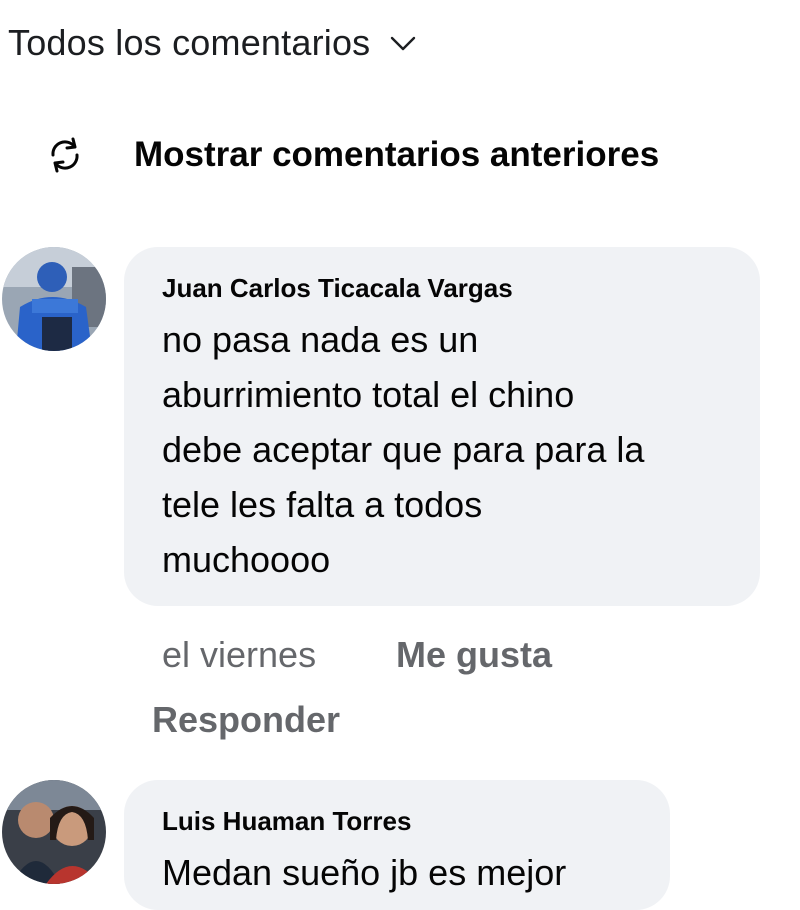 This screenshot has height=910, width=800. What do you see at coordinates (364, 872) in the screenshot?
I see `comment-text-line: Medan sueño jb es mejor` at bounding box center [364, 872].